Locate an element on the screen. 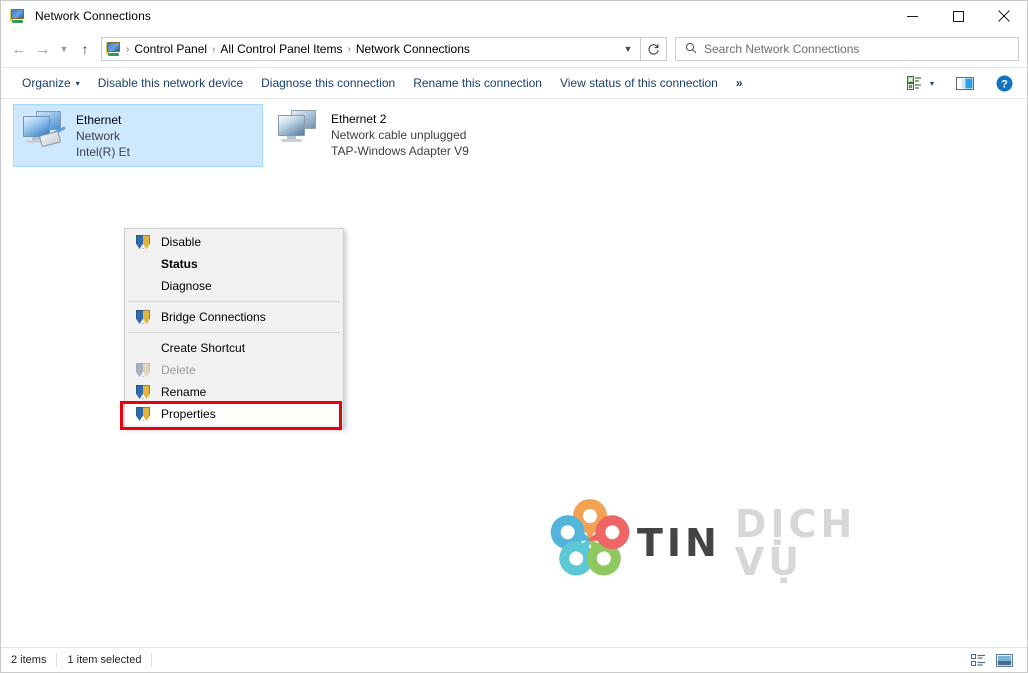 This screenshot has width=1028, height=673. preview-pane-icon is located at coordinates (965, 83).